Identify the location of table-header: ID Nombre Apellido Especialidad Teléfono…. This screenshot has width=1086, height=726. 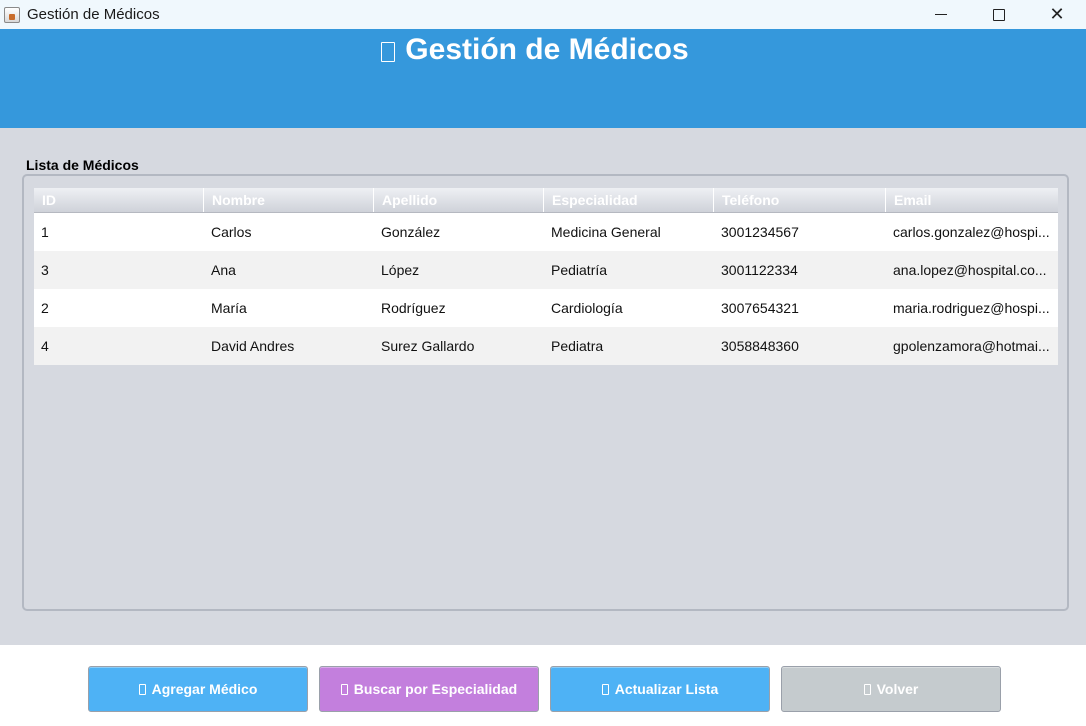
(546, 200).